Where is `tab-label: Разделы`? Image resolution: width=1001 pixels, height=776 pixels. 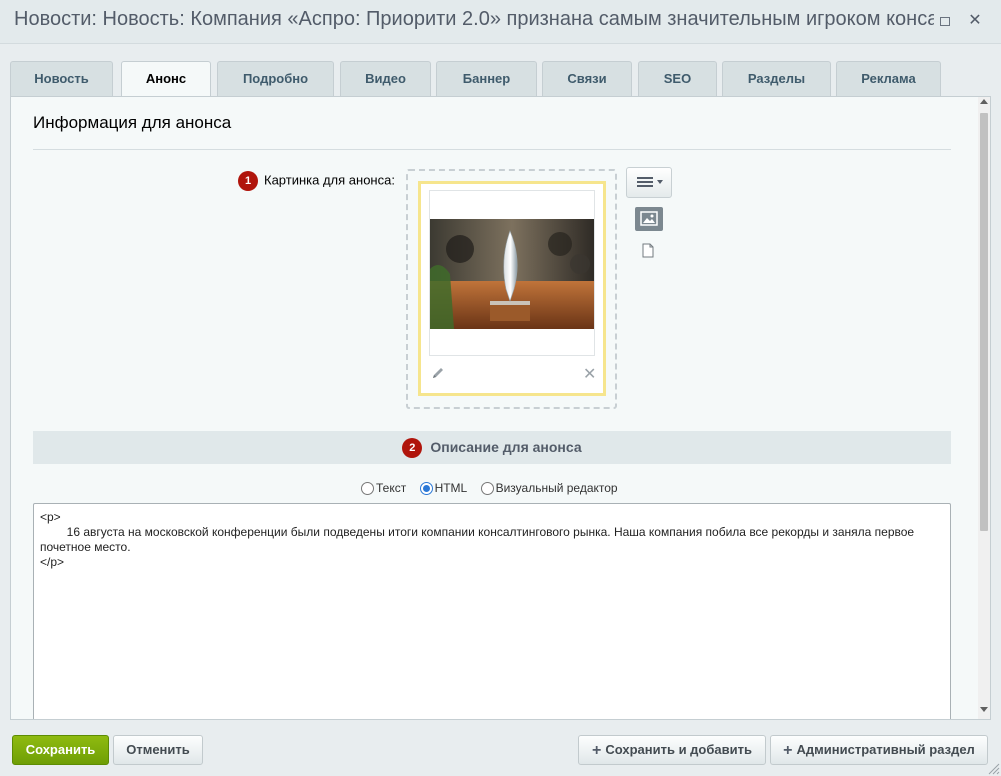
tab-label: Разделы is located at coordinates (776, 78).